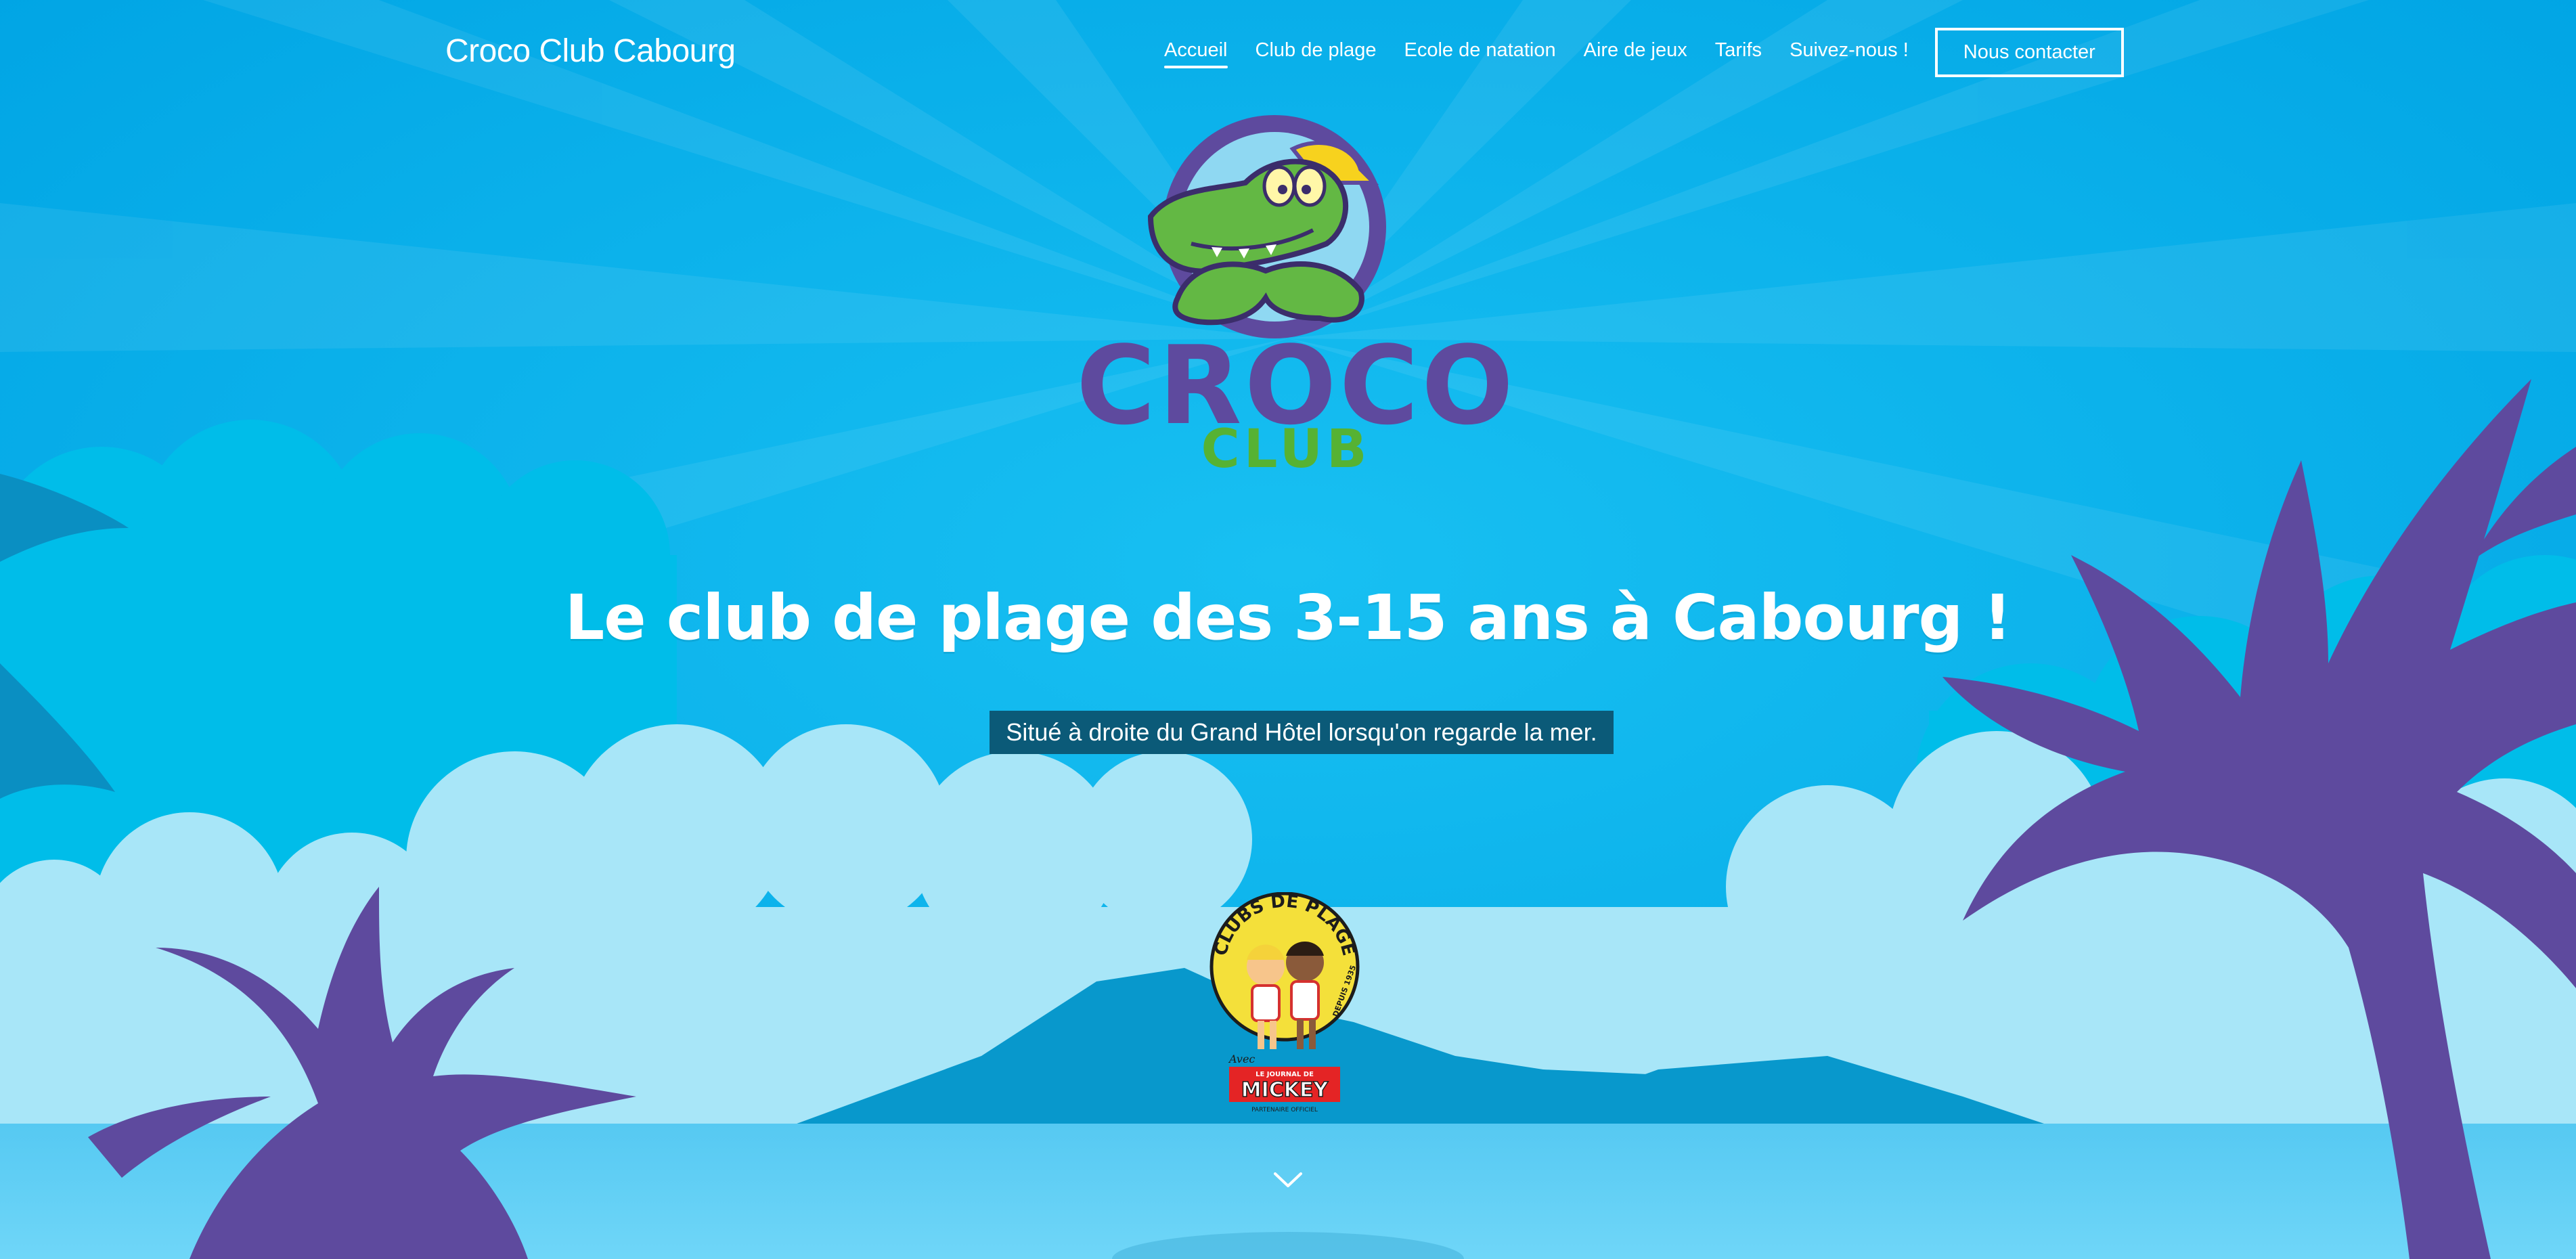  I want to click on chevron-down-icon, so click(1288, 1179).